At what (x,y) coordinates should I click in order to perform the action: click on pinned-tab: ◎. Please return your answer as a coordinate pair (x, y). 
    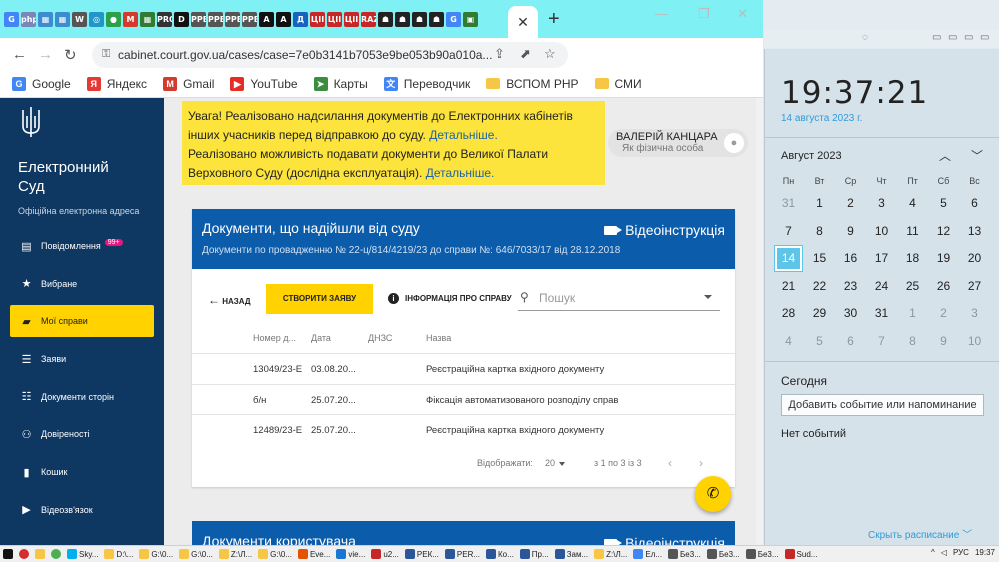
    Looking at the image, I should click on (96, 19).